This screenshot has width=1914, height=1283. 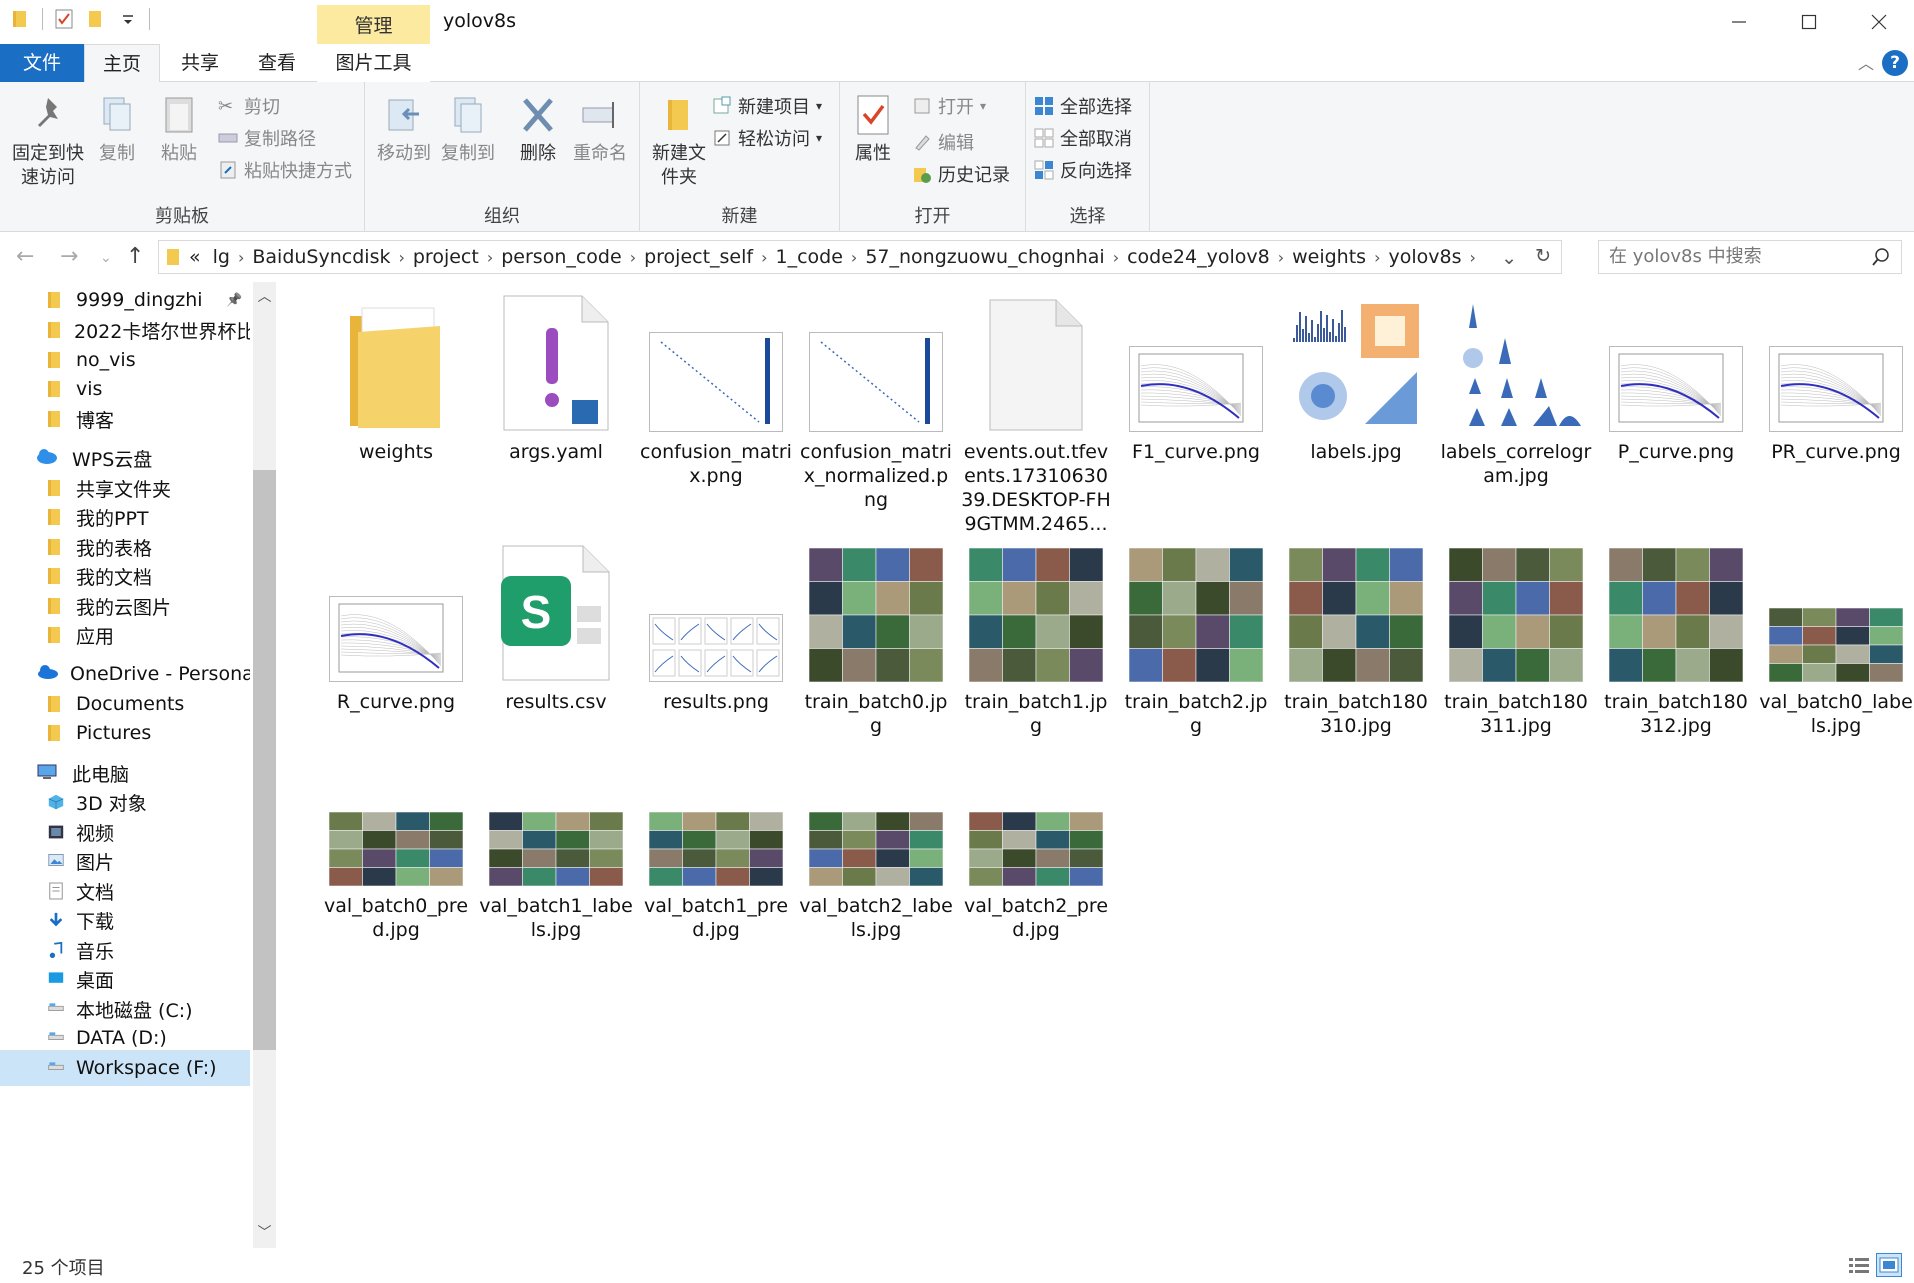 What do you see at coordinates (1198, 257) in the screenshot?
I see `breadcrumb-item: code24_yolov8` at bounding box center [1198, 257].